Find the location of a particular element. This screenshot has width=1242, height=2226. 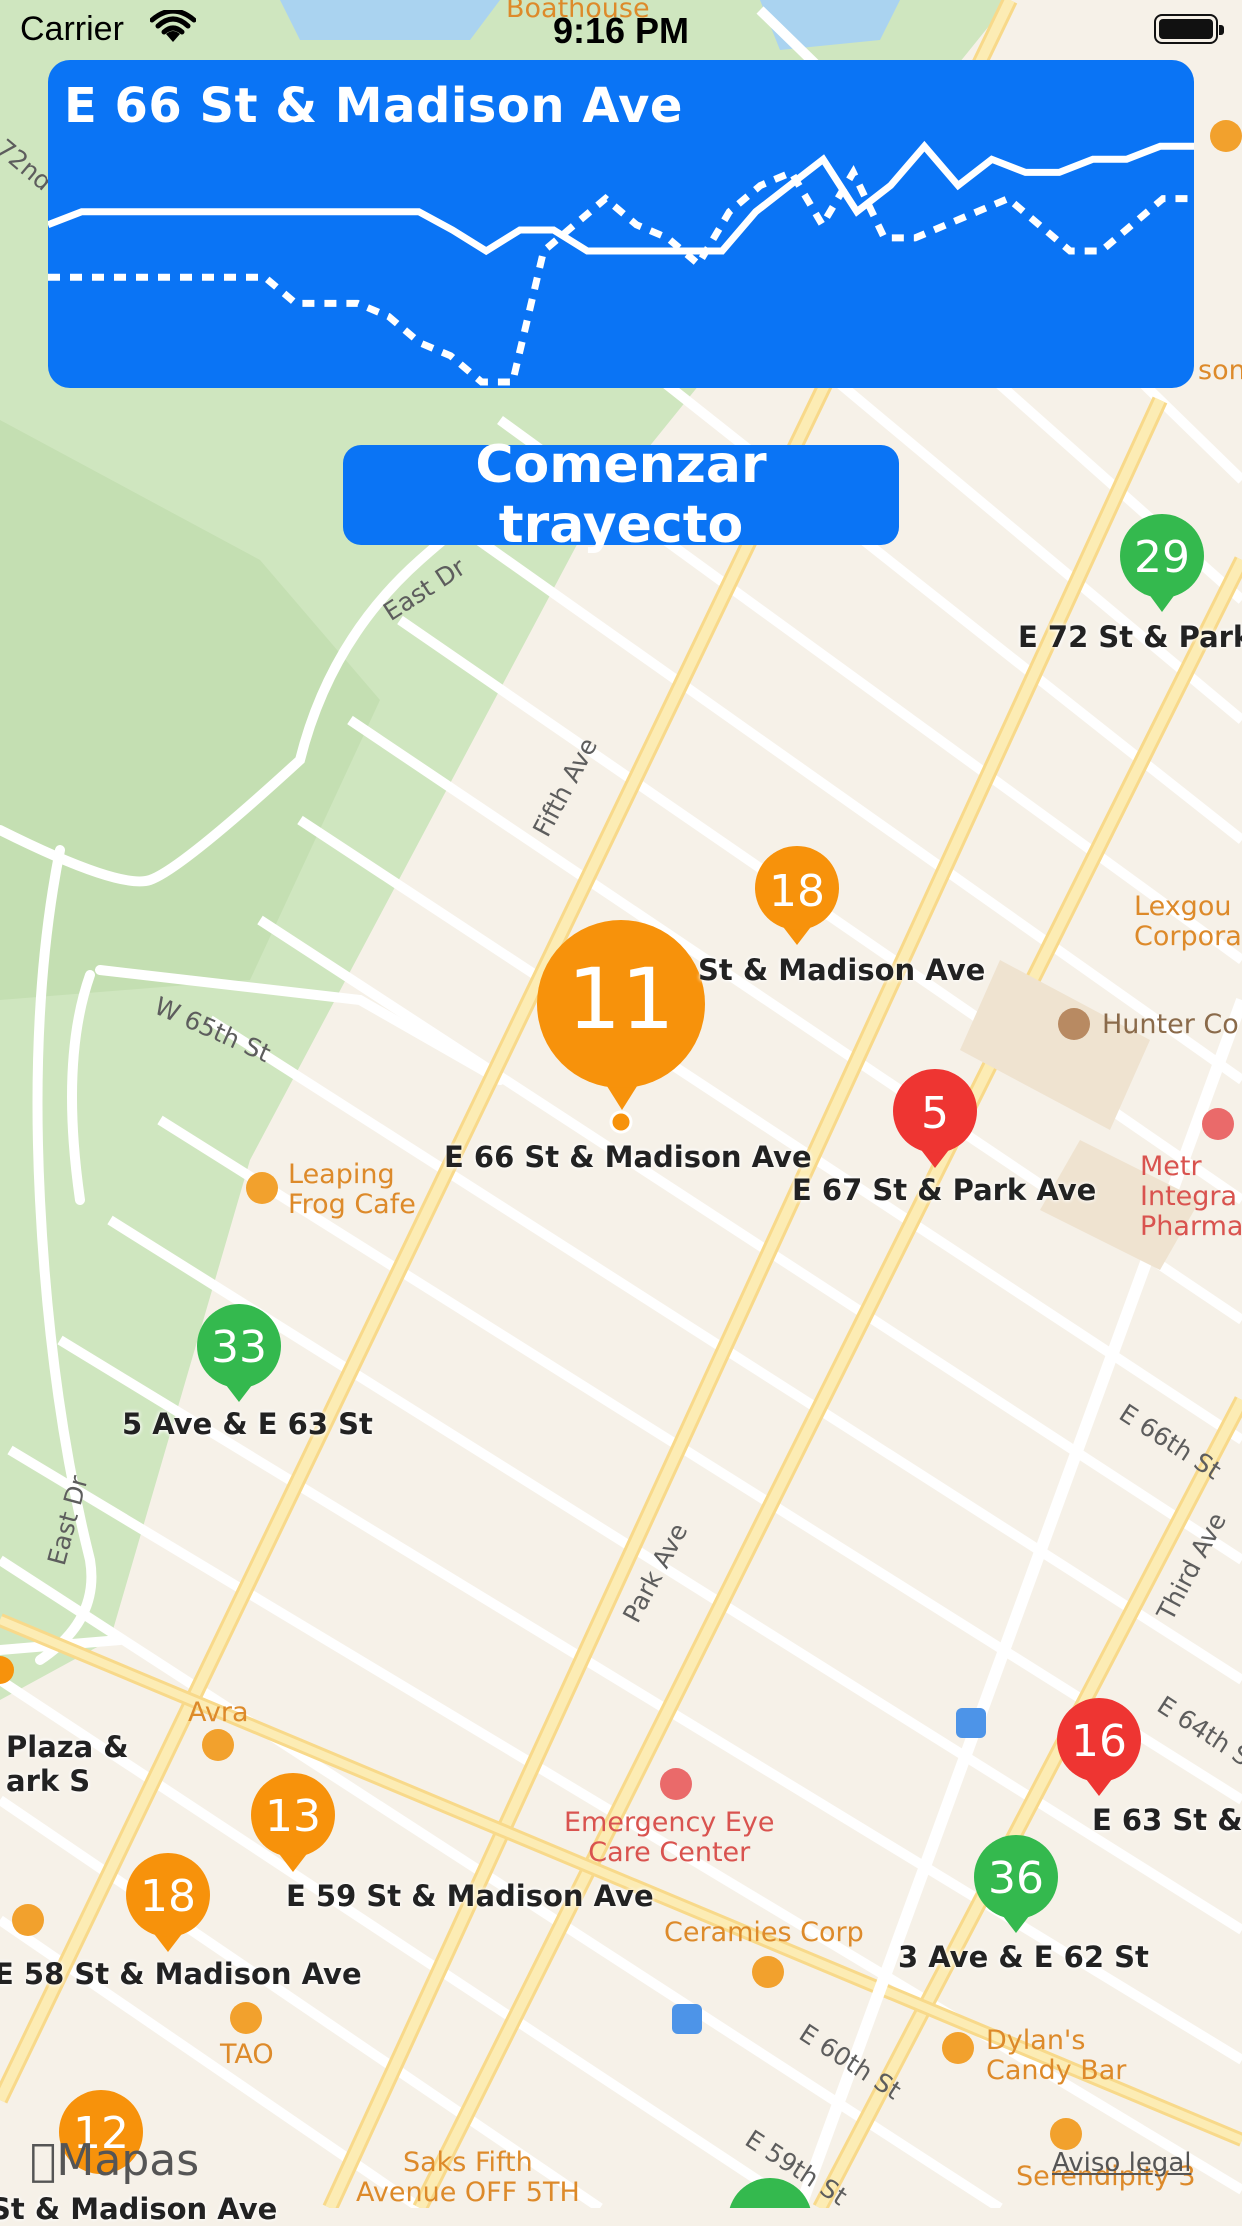

station-label: E 66 St & Madison Ave is located at coordinates (628, 1157).